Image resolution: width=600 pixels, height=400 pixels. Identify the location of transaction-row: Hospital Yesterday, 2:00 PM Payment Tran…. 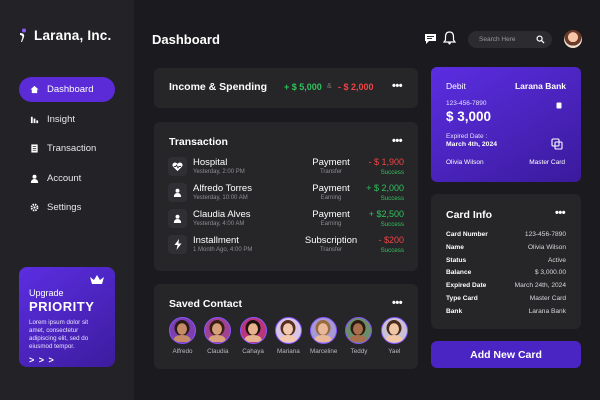
(286, 167).